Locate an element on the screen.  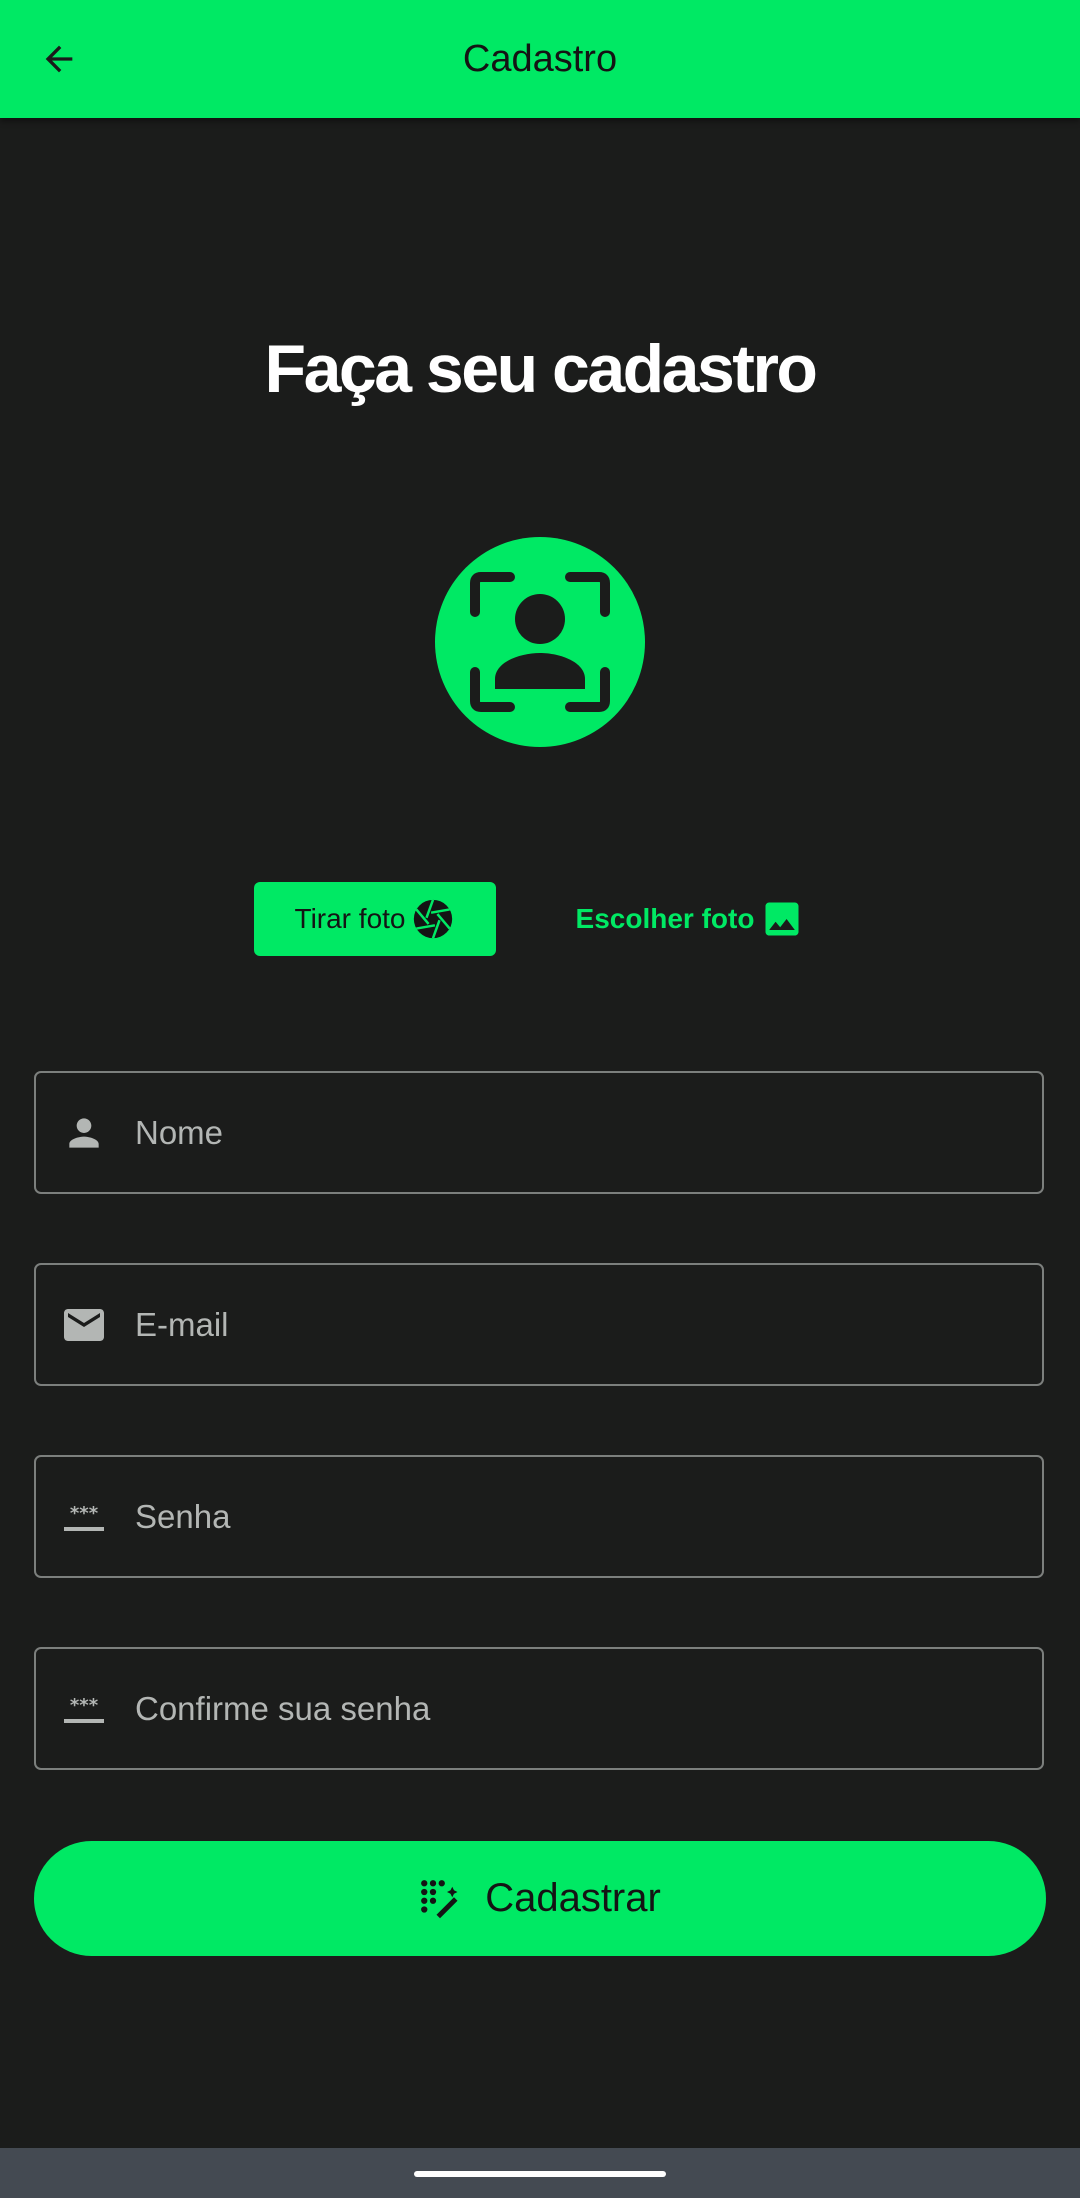
choose-photo-button: Escolher foto is located at coordinates (690, 919).